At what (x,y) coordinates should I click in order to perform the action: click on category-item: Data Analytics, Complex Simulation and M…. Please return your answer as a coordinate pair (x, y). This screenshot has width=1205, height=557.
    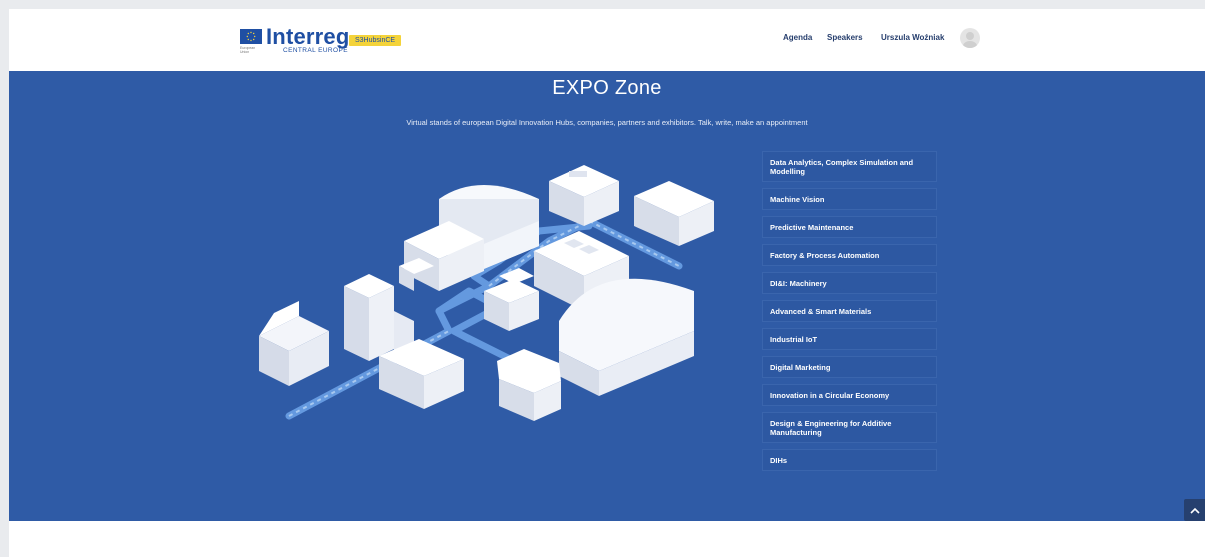
    Looking at the image, I should click on (849, 166).